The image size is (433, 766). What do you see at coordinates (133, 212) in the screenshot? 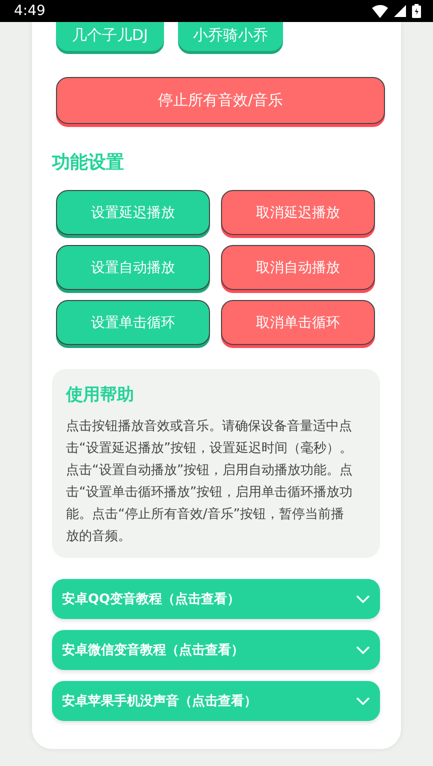
I see `set-button: 设置延迟播放` at bounding box center [133, 212].